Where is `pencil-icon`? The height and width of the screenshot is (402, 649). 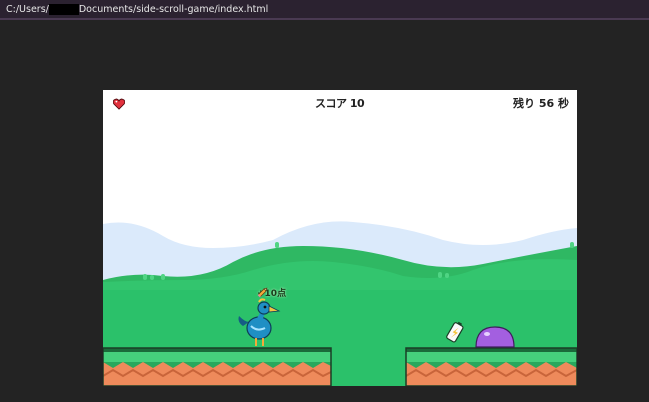
pencil-icon is located at coordinates (262, 292).